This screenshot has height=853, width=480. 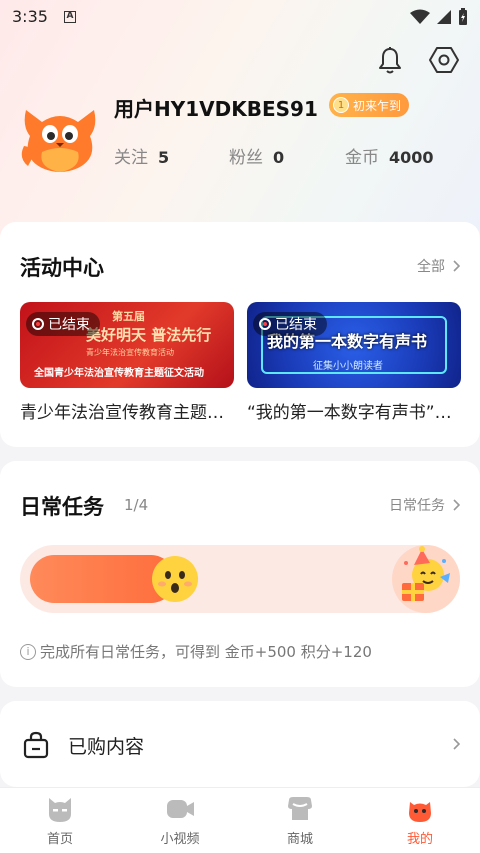 What do you see at coordinates (299, 839) in the screenshot?
I see `tab-label: 商城` at bounding box center [299, 839].